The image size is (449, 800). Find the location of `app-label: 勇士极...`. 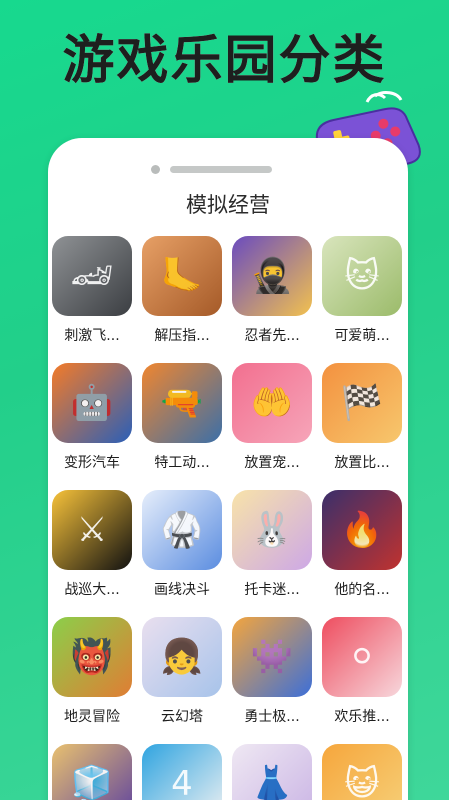

app-label: 勇士极... is located at coordinates (272, 717).